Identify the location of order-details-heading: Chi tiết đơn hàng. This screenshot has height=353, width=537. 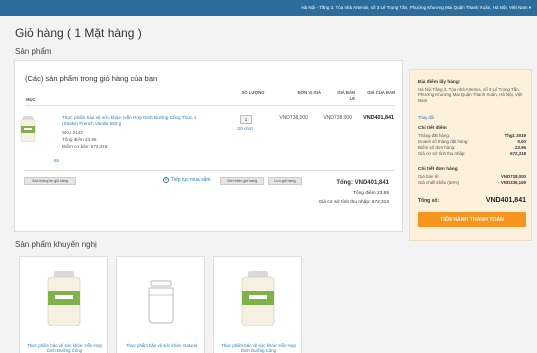
(438, 169).